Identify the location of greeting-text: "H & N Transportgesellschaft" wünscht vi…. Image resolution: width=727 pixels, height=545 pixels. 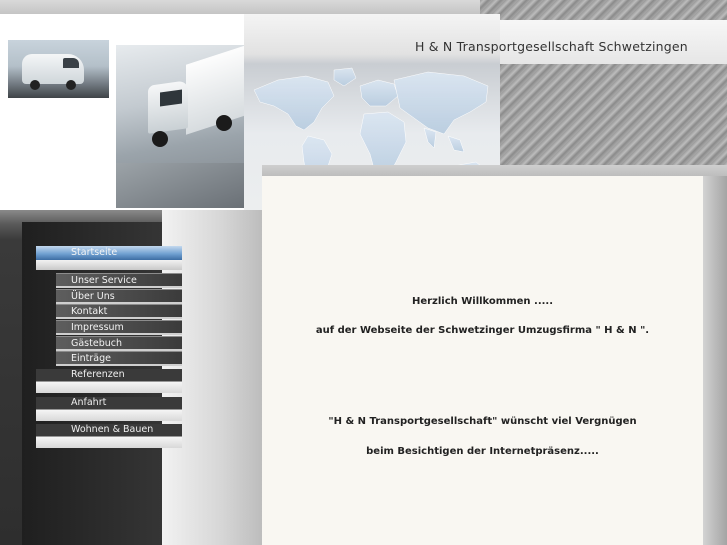
(482, 421).